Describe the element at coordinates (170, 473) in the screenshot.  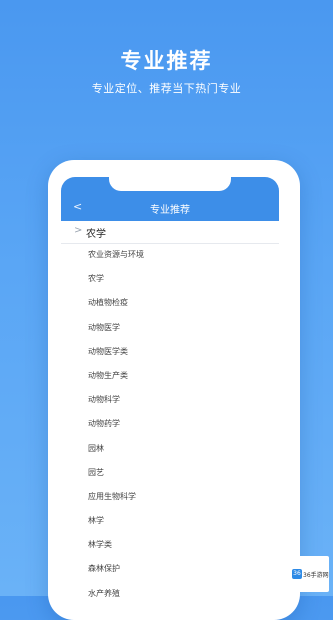
I see `list-item: 园艺` at that location.